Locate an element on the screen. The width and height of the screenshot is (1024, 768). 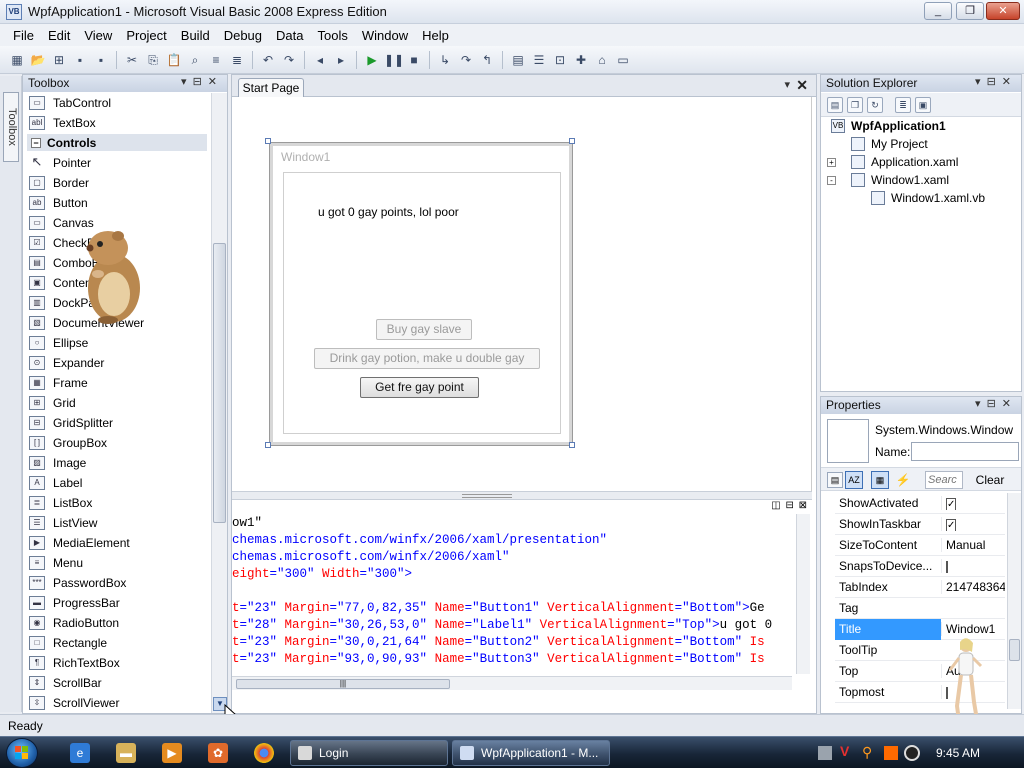
toolbox-item-passwordbox: *** PasswordBox is located at coordinates (119, 583).